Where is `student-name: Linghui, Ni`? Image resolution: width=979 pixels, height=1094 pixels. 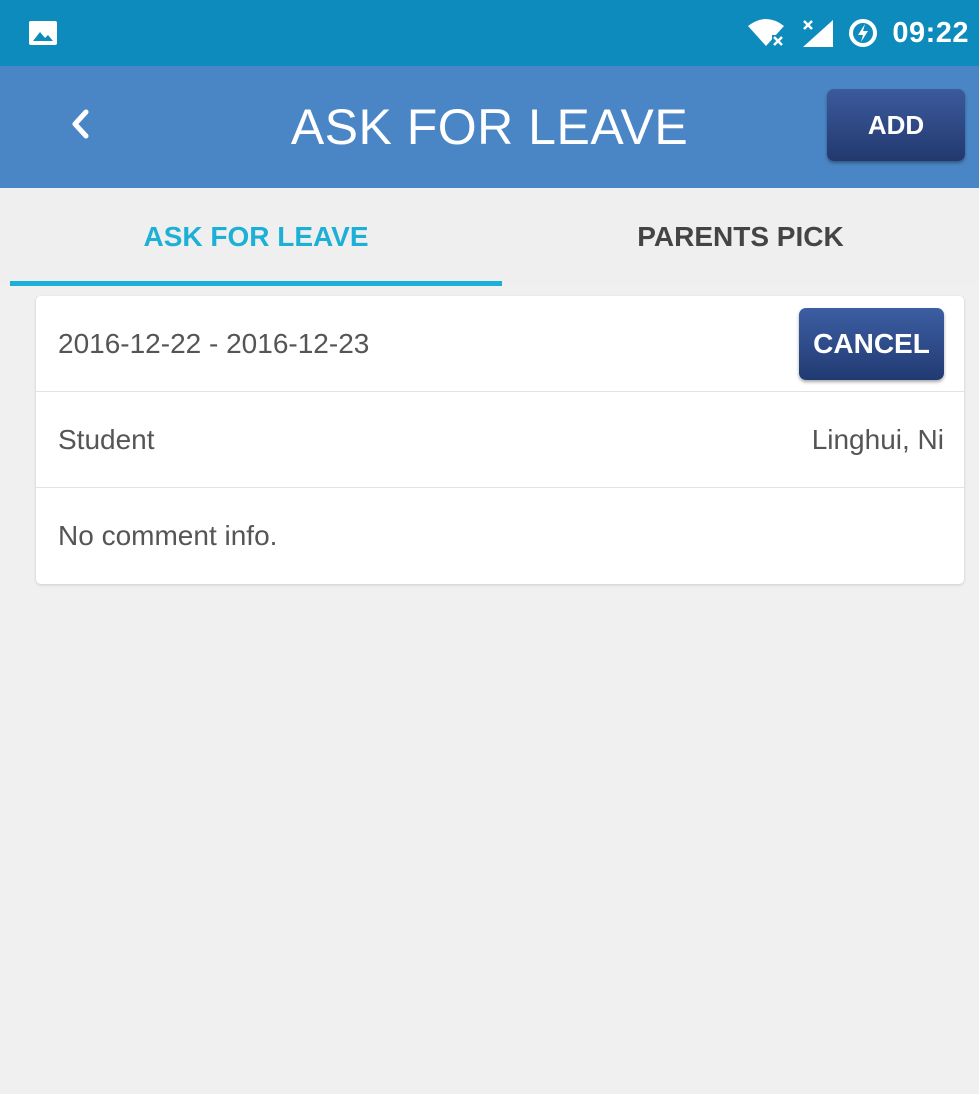 student-name: Linghui, Ni is located at coordinates (877, 439).